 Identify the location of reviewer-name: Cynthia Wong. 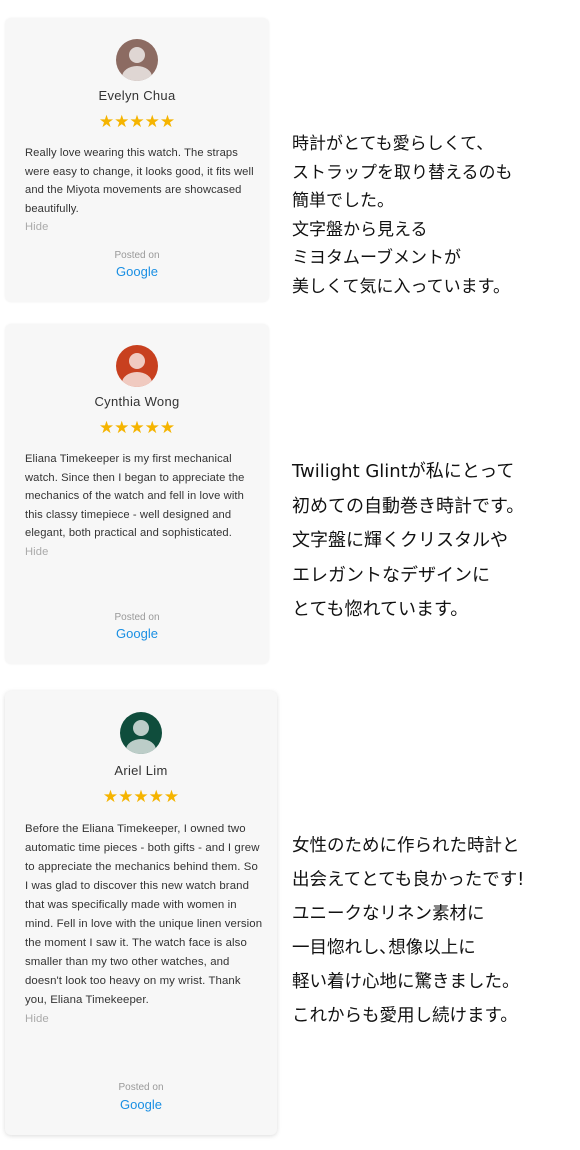
(137, 401).